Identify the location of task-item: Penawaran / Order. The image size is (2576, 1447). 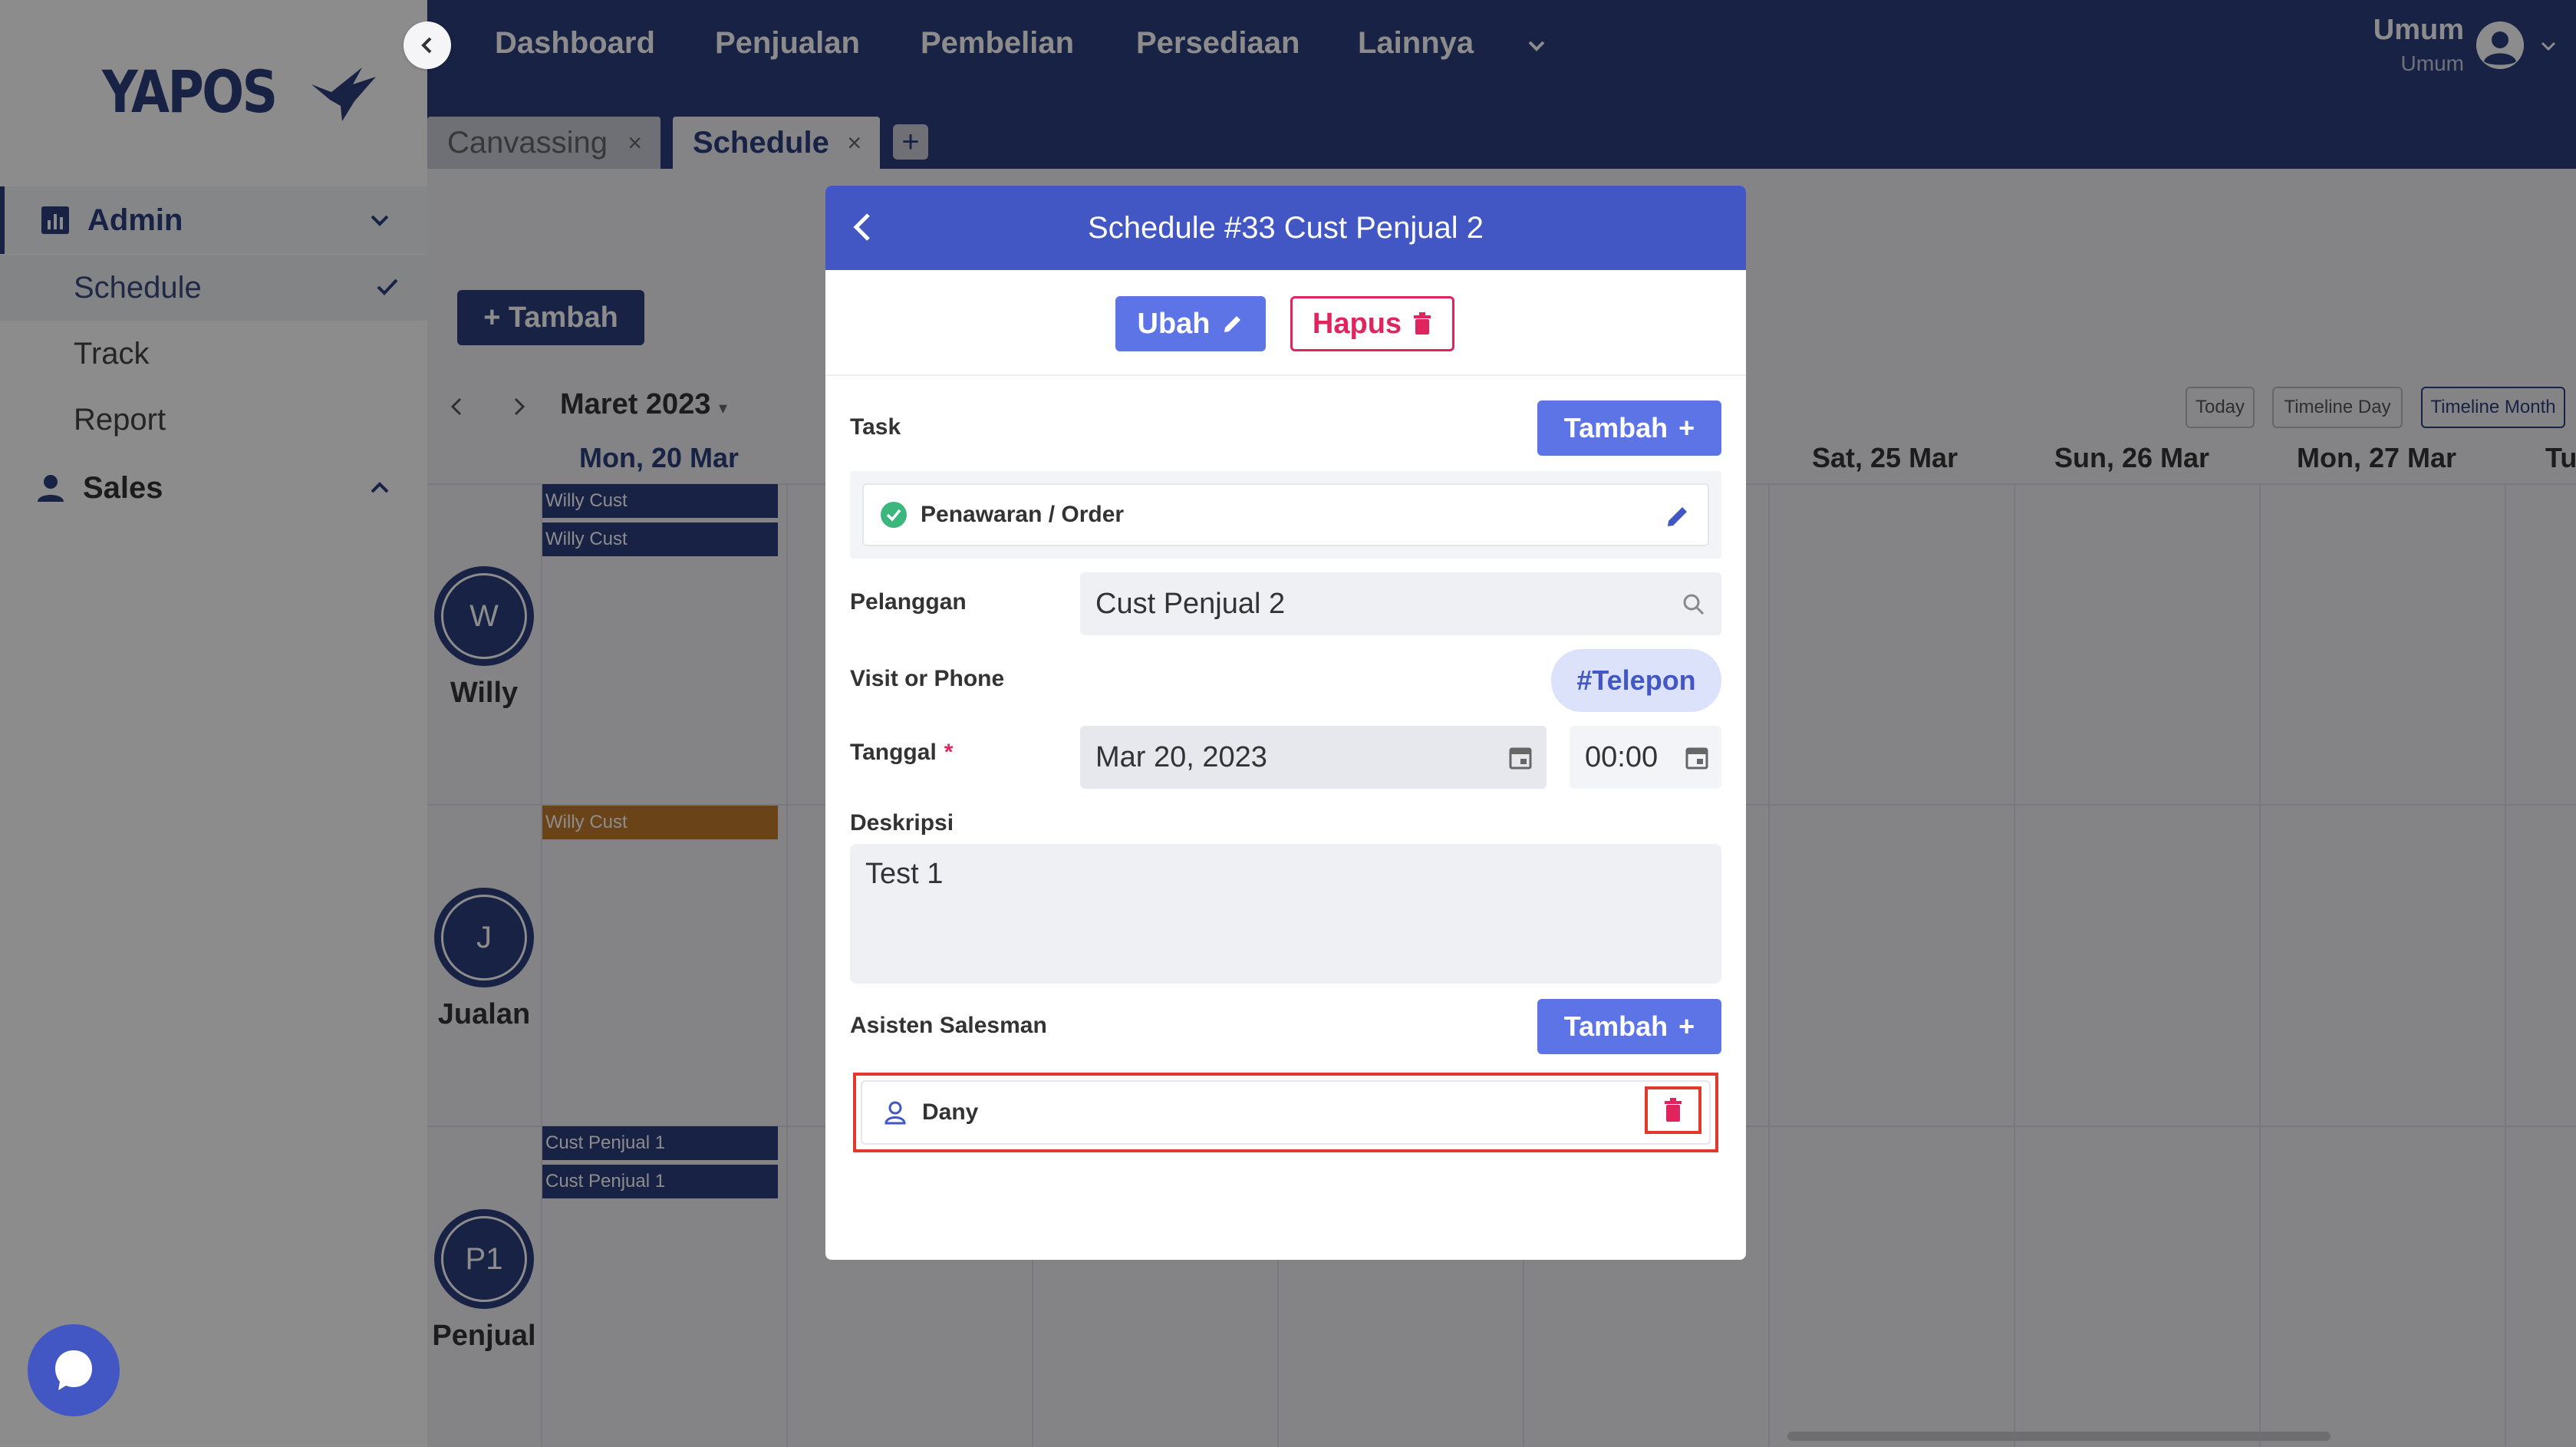
(1285, 514).